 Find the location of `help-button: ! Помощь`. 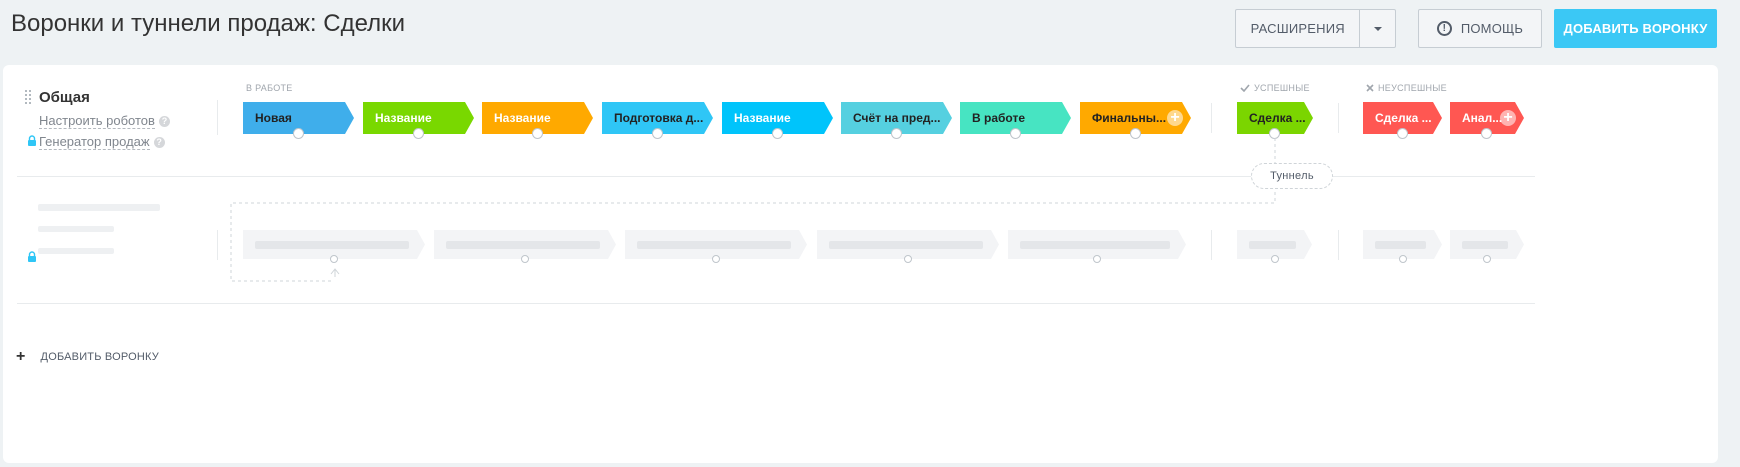

help-button: ! Помощь is located at coordinates (1480, 28).